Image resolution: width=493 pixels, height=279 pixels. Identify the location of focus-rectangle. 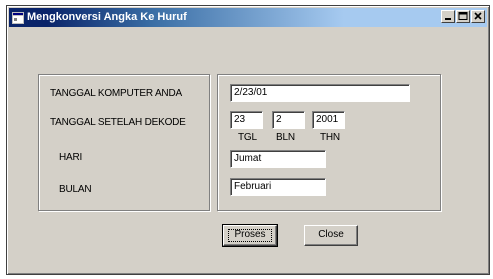
(250, 235).